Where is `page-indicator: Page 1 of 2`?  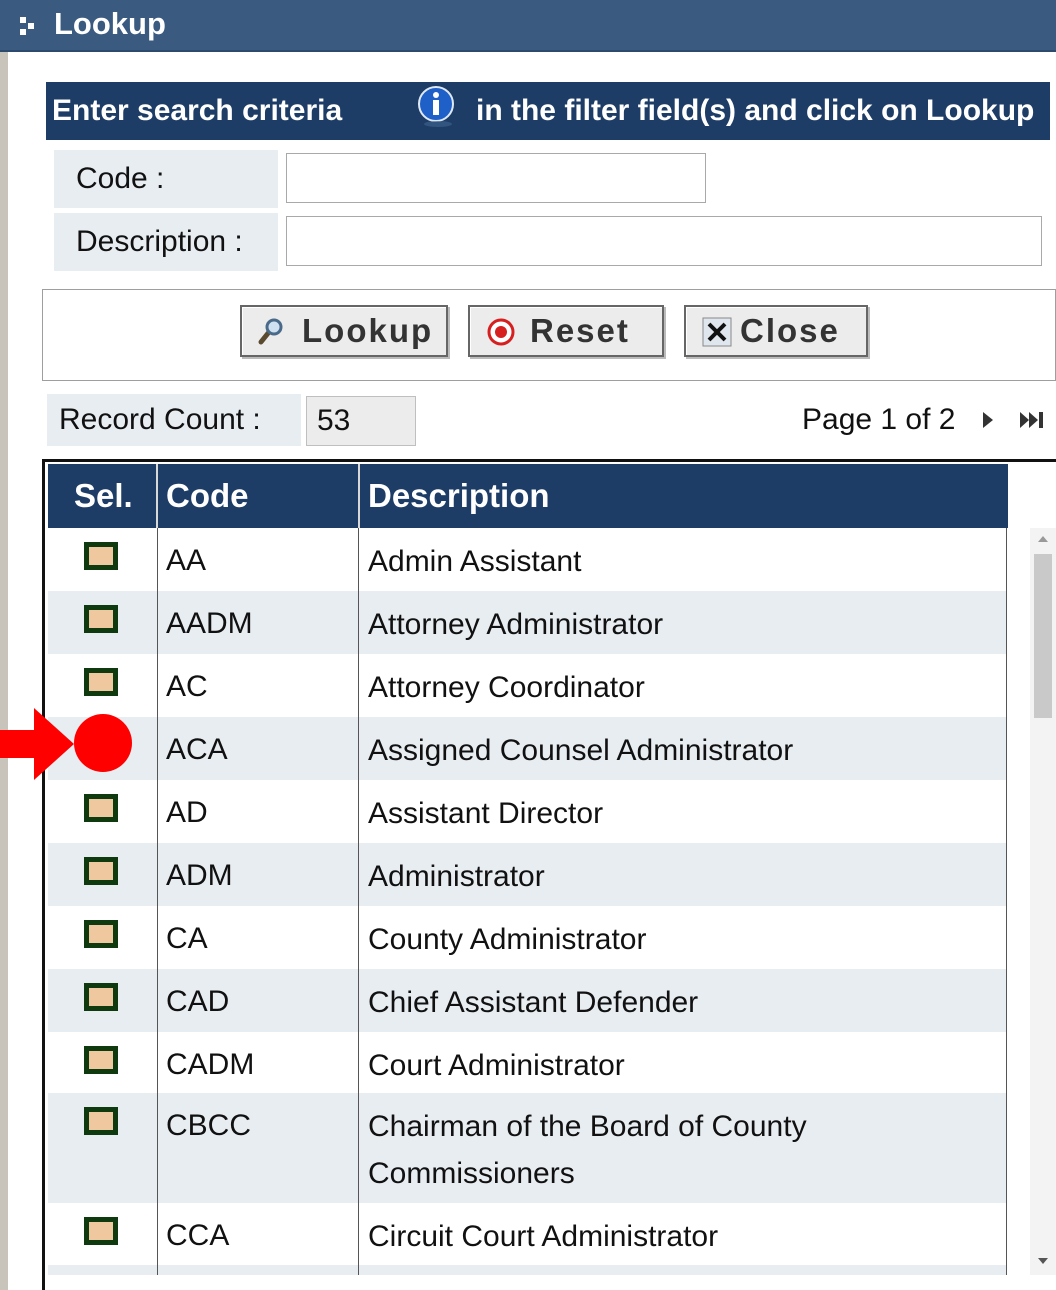 page-indicator: Page 1 of 2 is located at coordinates (879, 419).